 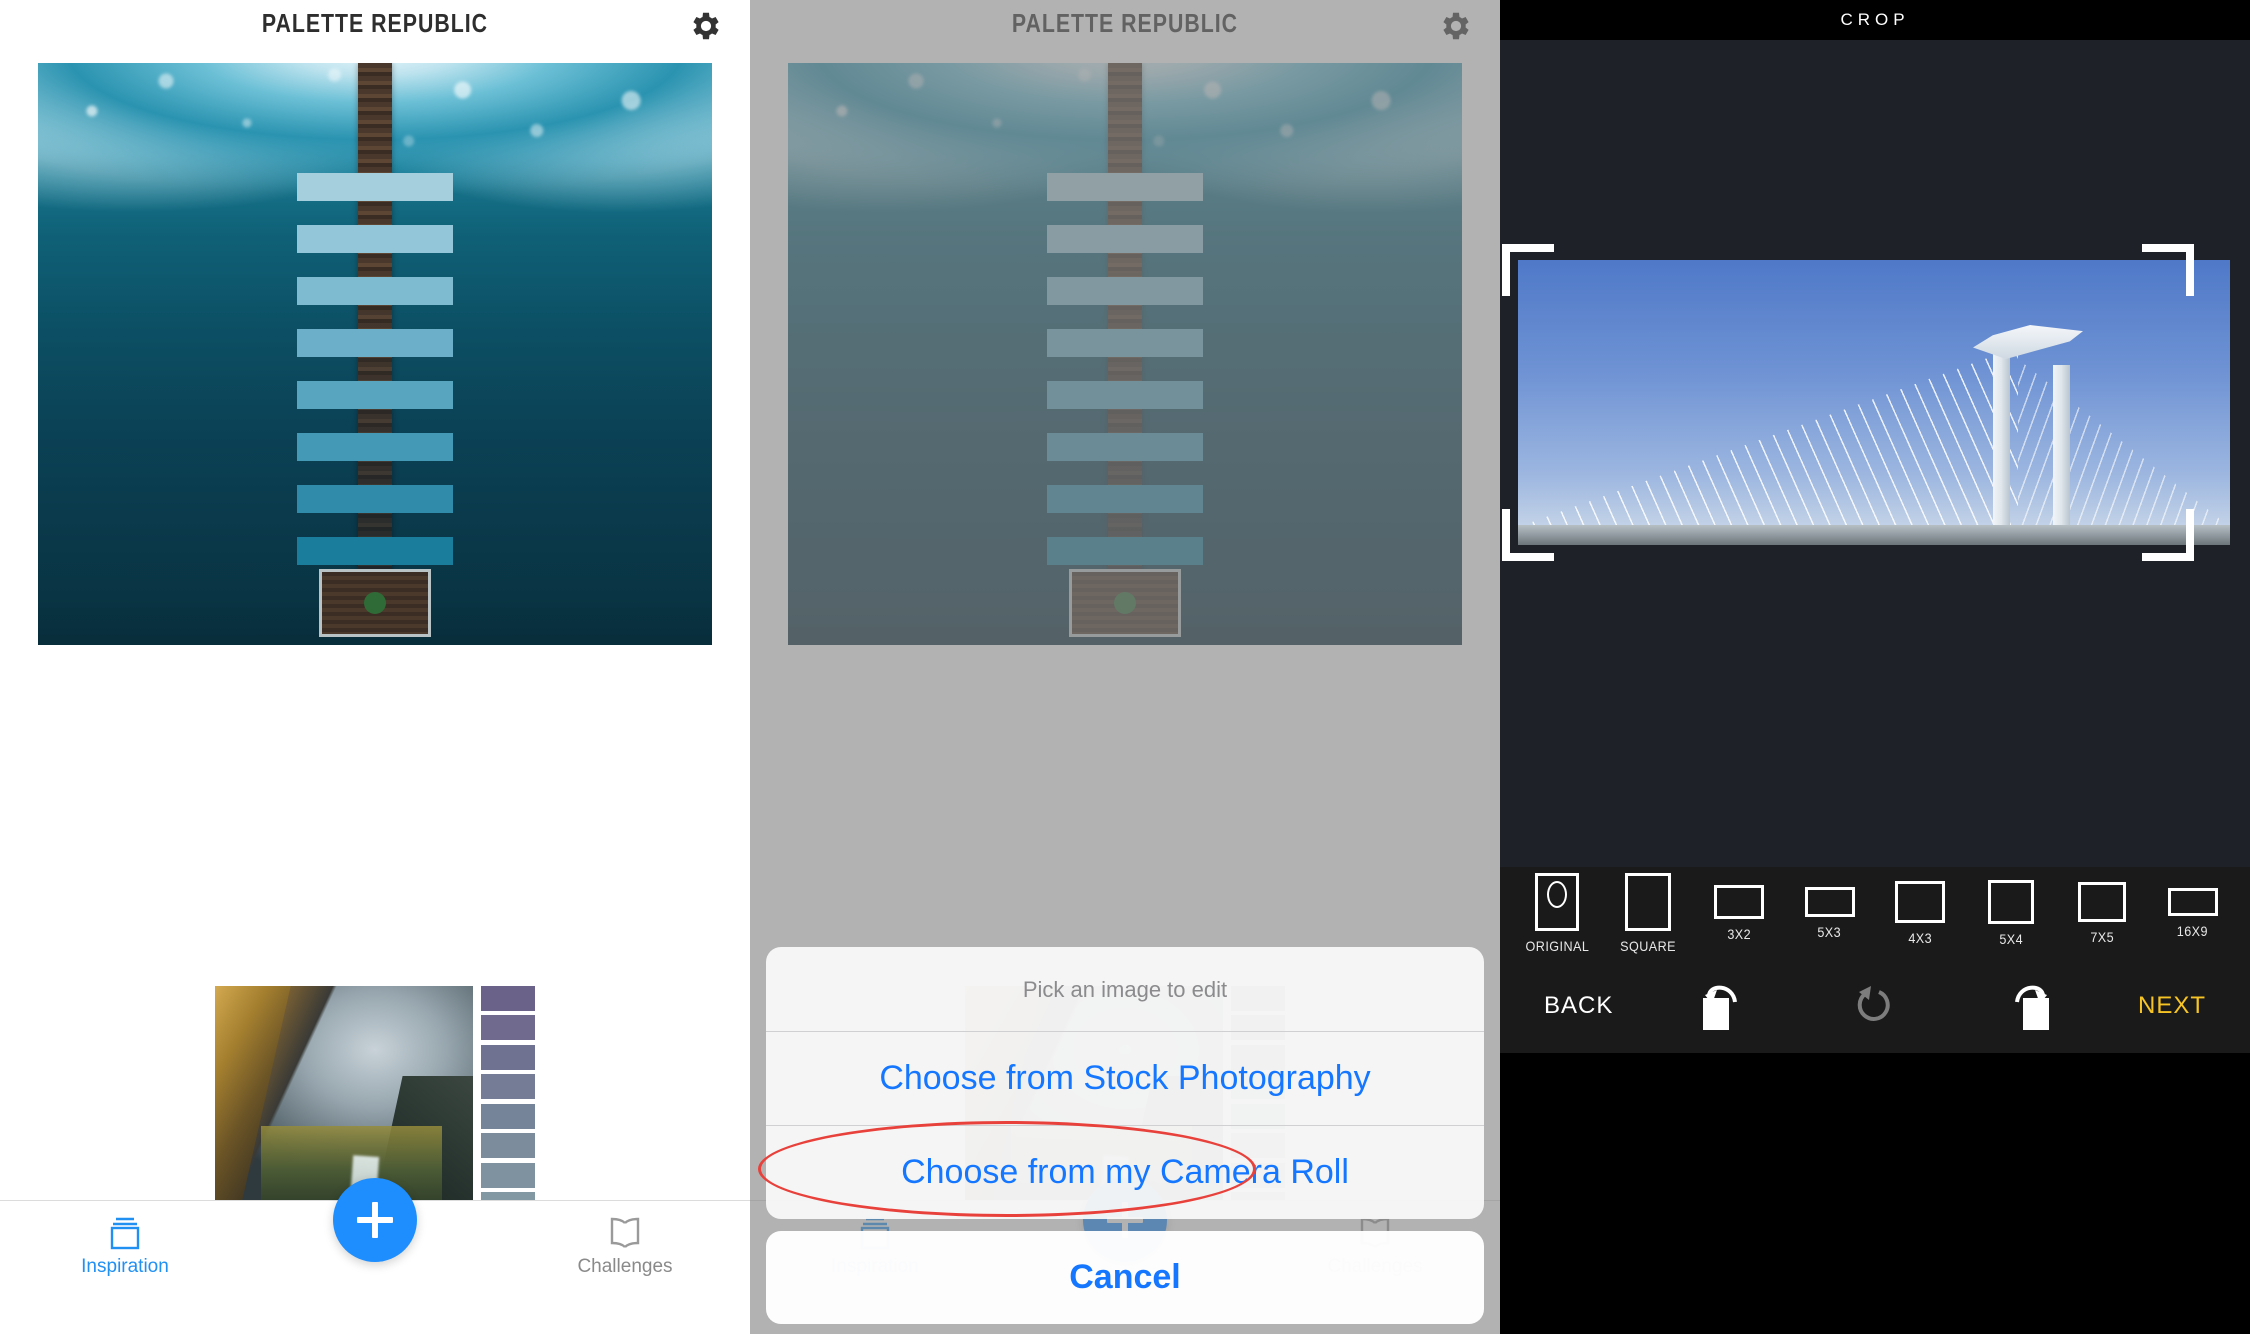 I want to click on ratio-option-original: ORIGINAL, so click(x=1557, y=913).